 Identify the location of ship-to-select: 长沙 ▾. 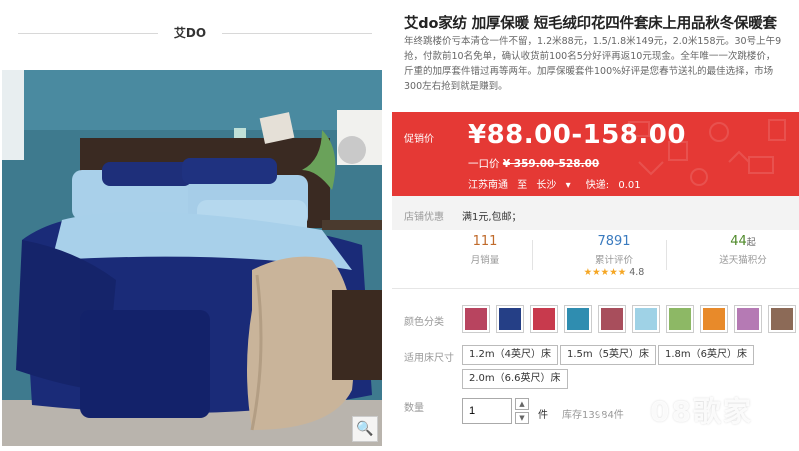
(556, 185).